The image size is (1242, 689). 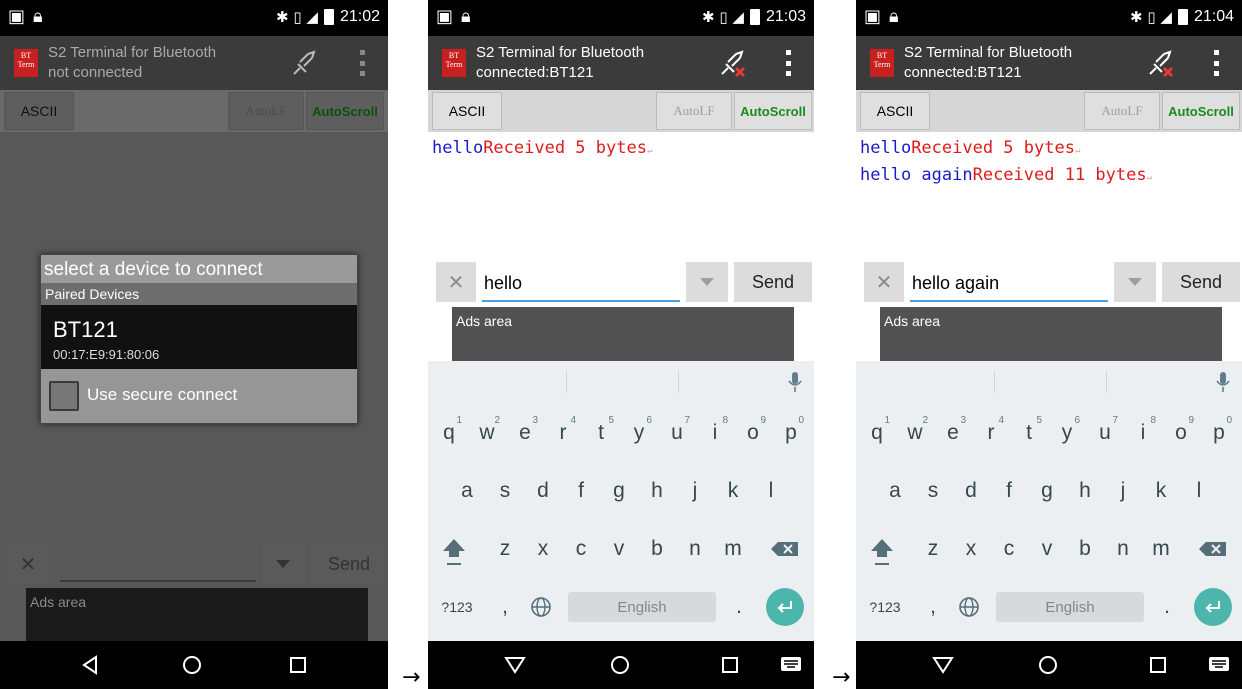 What do you see at coordinates (90, 665) in the screenshot?
I see `back-icon` at bounding box center [90, 665].